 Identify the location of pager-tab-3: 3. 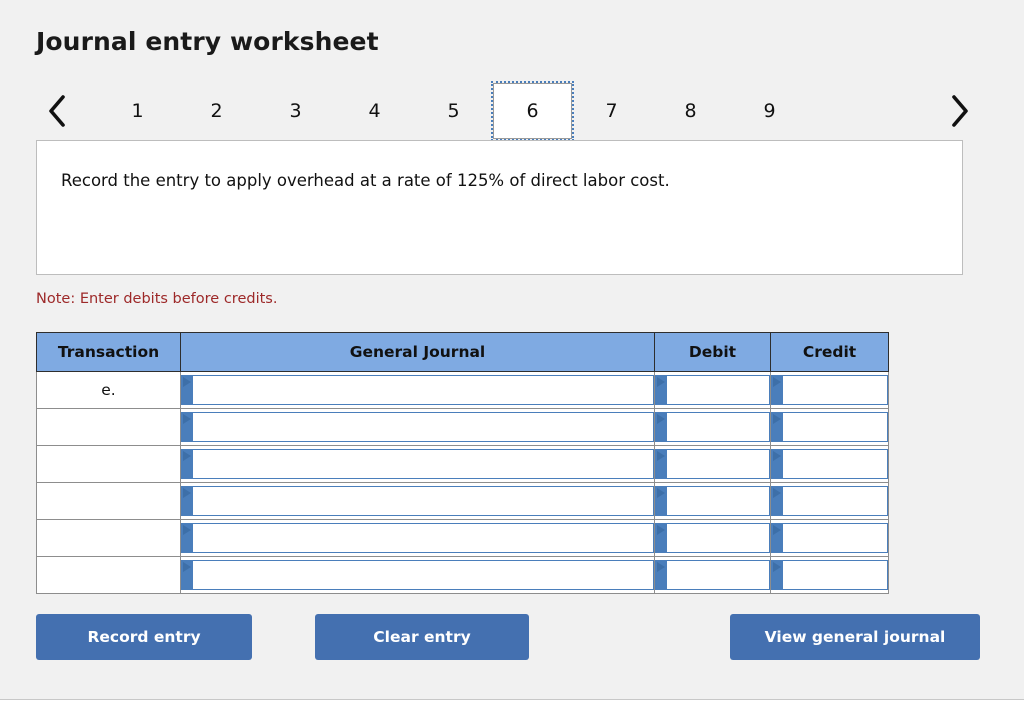
(295, 111).